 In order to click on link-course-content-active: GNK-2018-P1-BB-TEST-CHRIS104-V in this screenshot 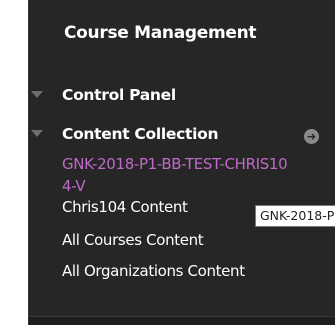, I will do `click(177, 175)`.